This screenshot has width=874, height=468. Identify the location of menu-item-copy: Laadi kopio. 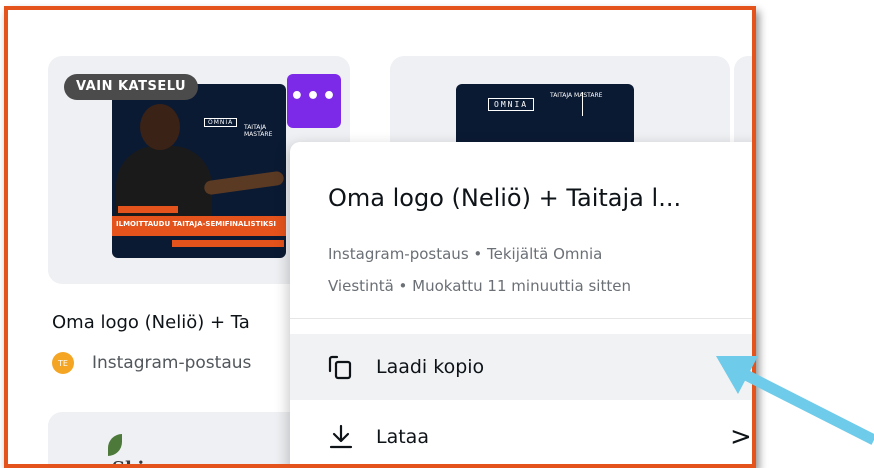
(521, 367).